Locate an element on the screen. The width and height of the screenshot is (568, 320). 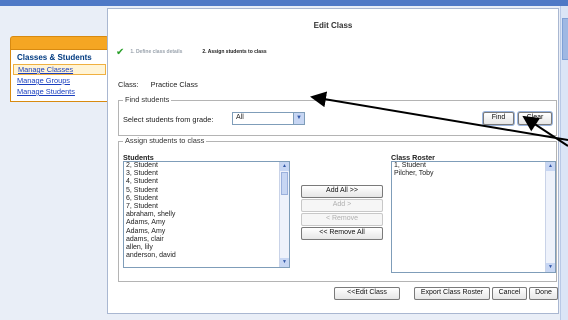
add-button: Add > is located at coordinates (342, 205).